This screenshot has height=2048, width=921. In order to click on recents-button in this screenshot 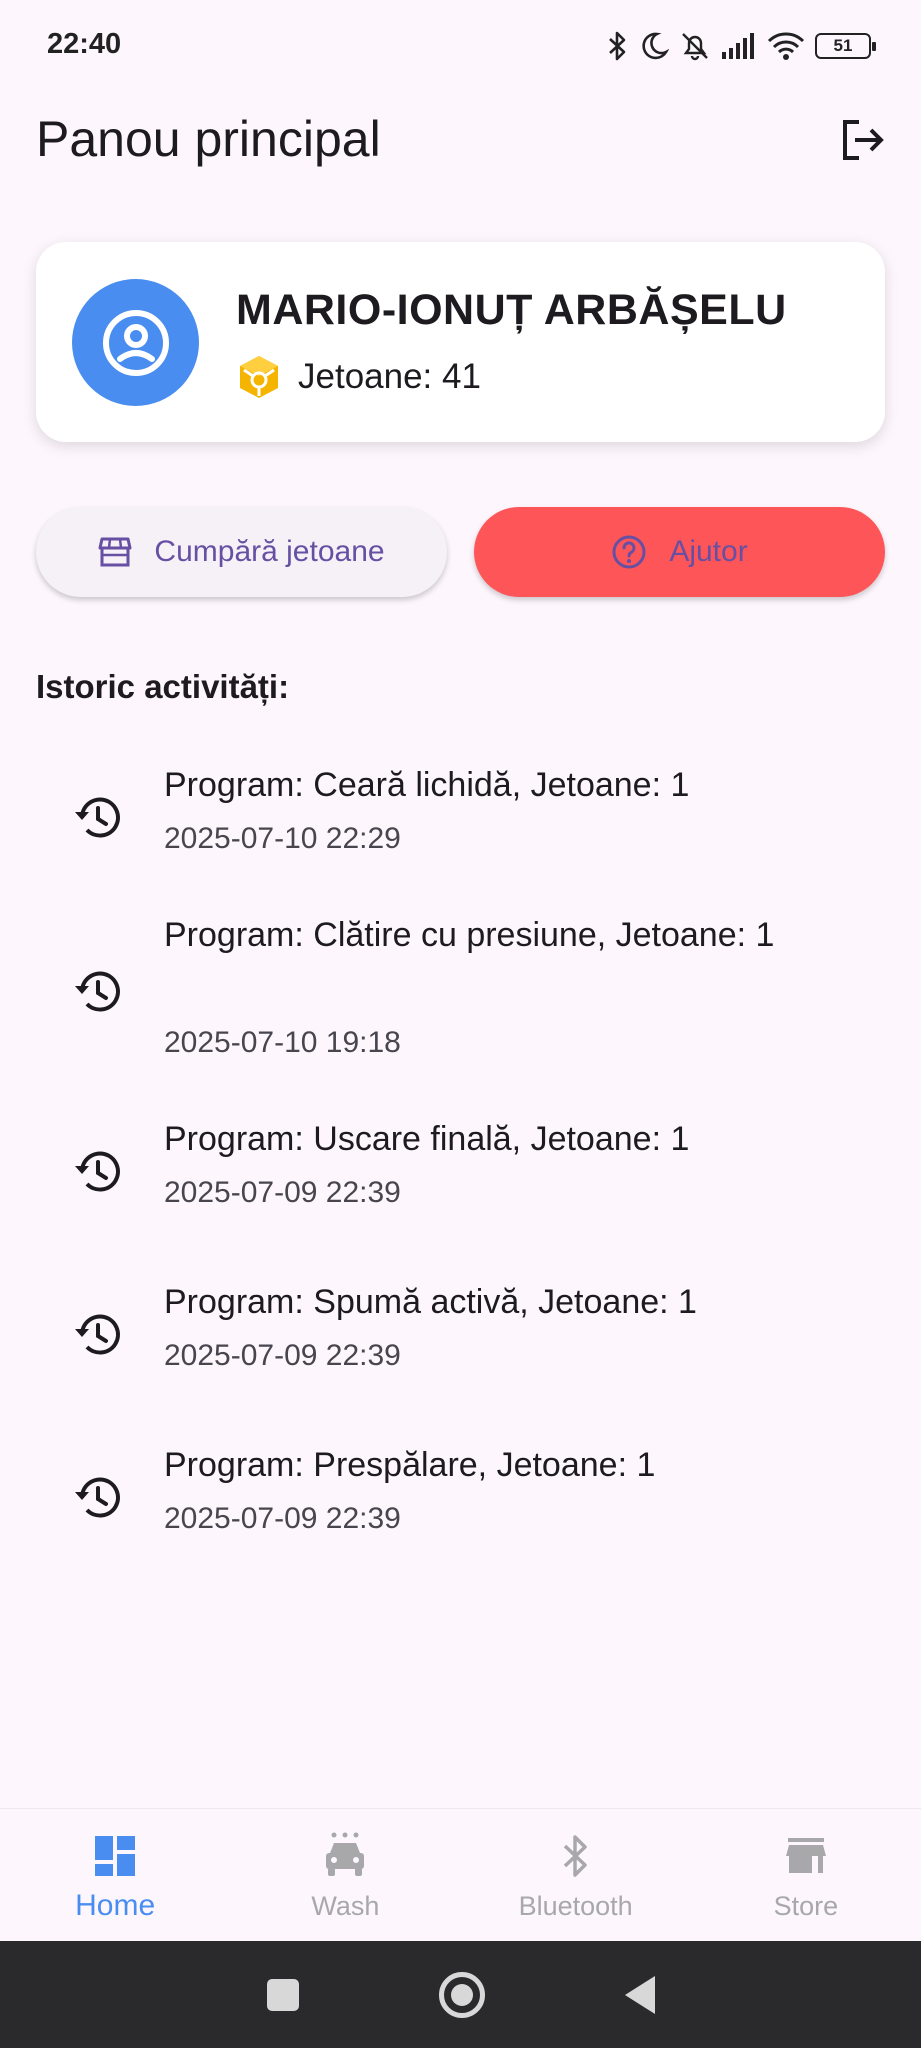, I will do `click(282, 1994)`.